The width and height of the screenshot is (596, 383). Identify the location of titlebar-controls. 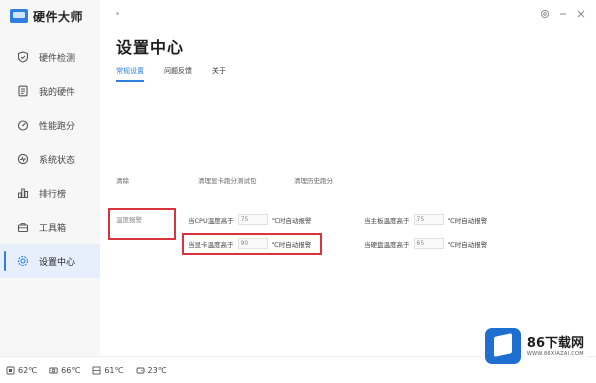
(563, 14).